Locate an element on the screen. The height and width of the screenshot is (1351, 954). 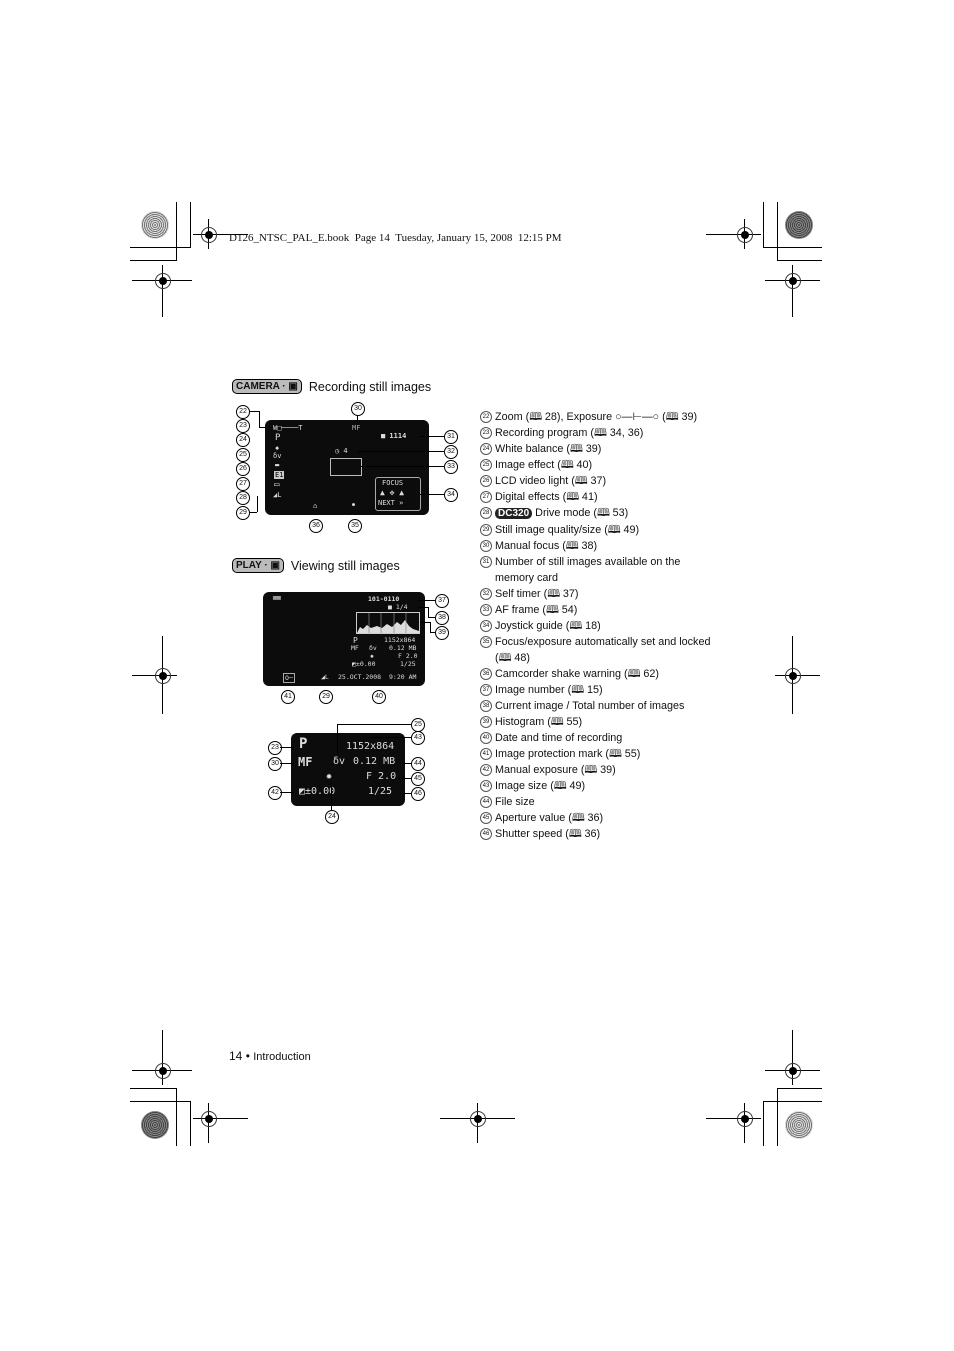
joystick-guide: FOCUS ▲ ✥ ▲ NEXT » is located at coordinates (398, 494).